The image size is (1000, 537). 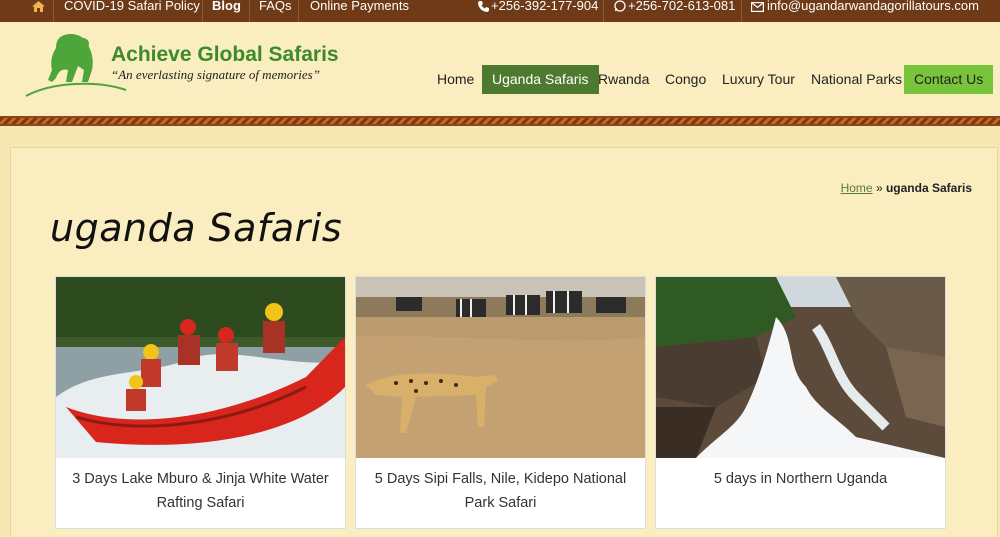 What do you see at coordinates (928, 188) in the screenshot?
I see `breadcrumb-current: uganda Safaris` at bounding box center [928, 188].